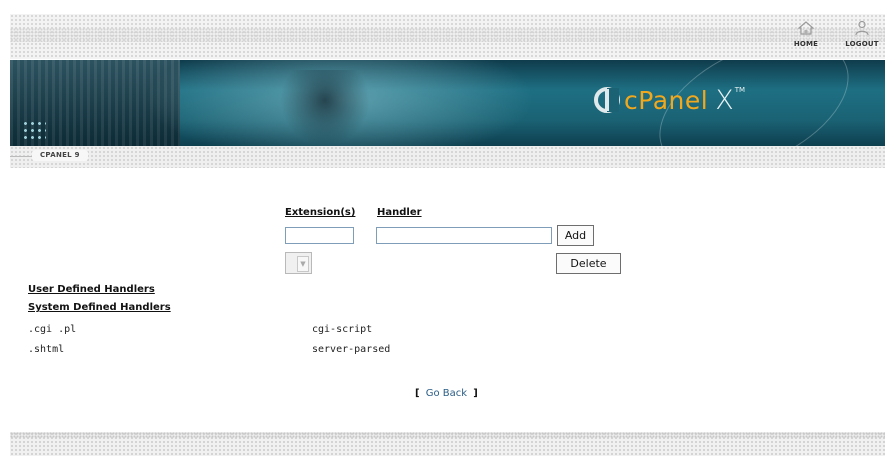 The height and width of the screenshot is (456, 885). I want to click on toolbar-stripe, so click(447, 35).